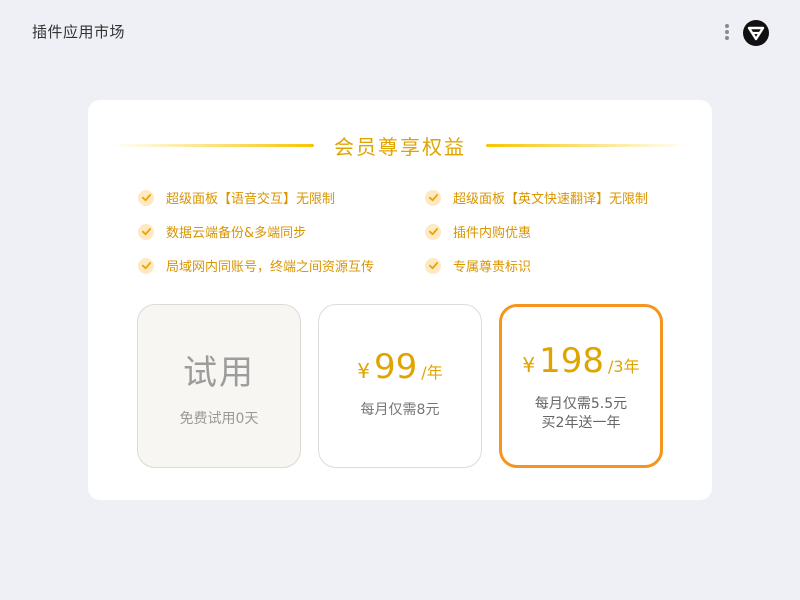  Describe the element at coordinates (219, 373) in the screenshot. I see `trial-title: 试用` at that location.